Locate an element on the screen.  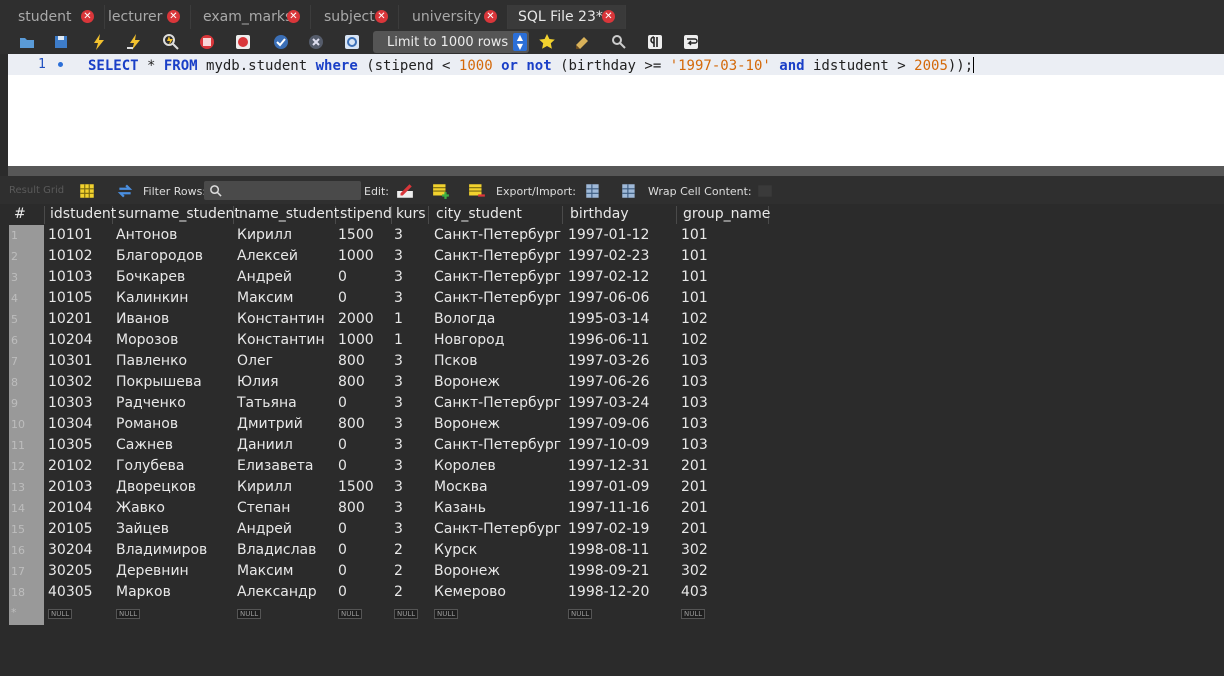
cell-surname_student: Дворецков is located at coordinates (156, 487).